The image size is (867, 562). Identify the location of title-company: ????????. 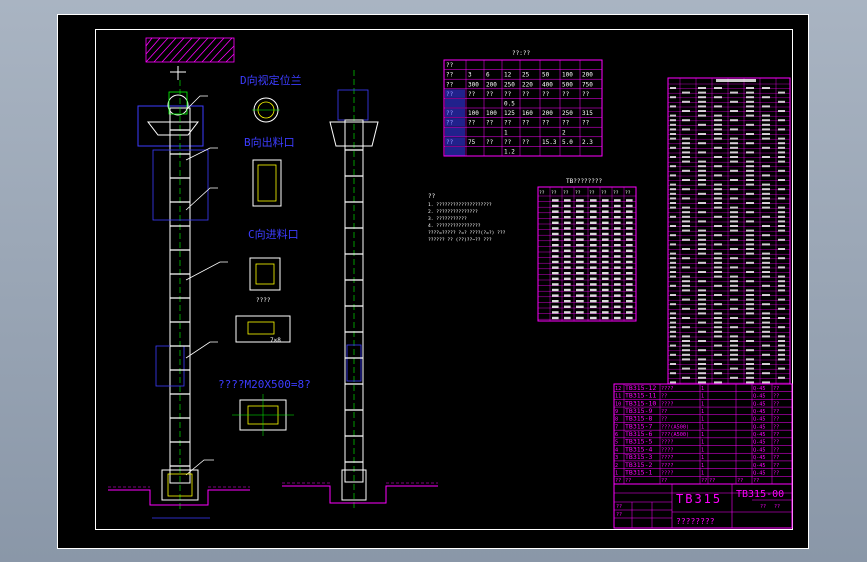
(695, 521).